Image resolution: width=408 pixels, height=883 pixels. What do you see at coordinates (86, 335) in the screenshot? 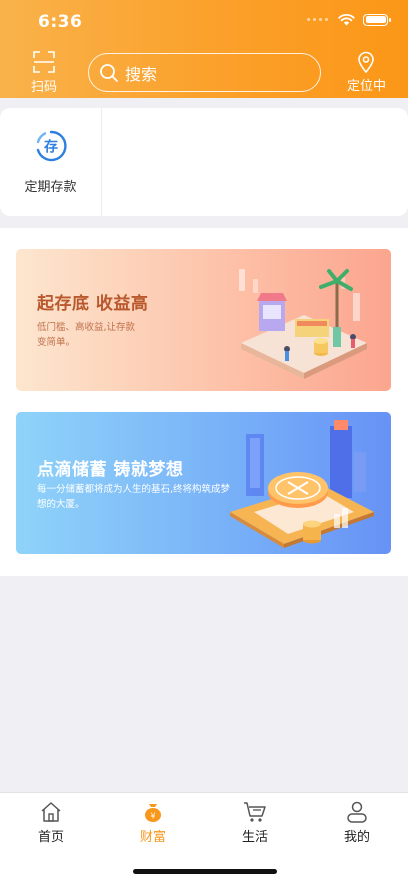
I see `banner-description: 低门槛、高收益,让存款变简单。` at bounding box center [86, 335].